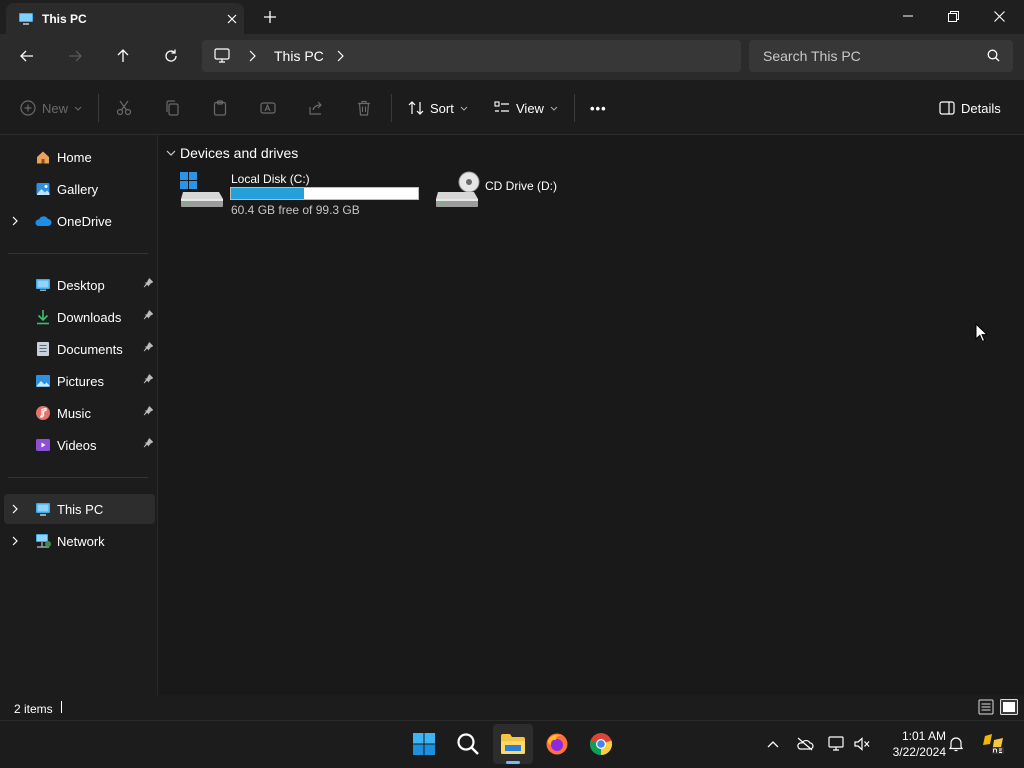  I want to click on rename-icon, so click(268, 108).